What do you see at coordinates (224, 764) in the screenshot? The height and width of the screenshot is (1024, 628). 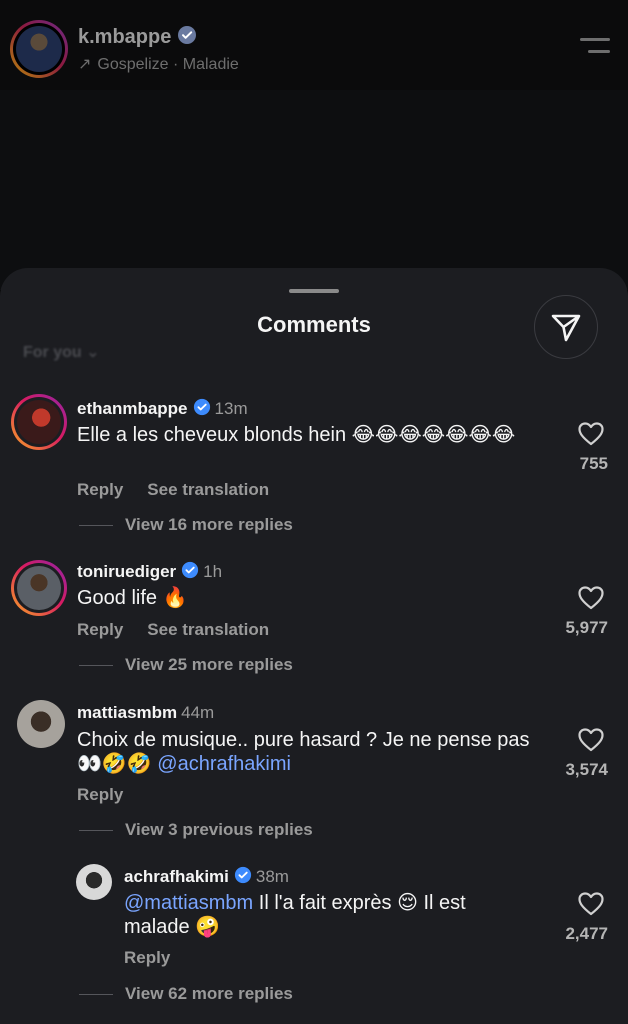 I see `mention-link: @achrafhakimi` at bounding box center [224, 764].